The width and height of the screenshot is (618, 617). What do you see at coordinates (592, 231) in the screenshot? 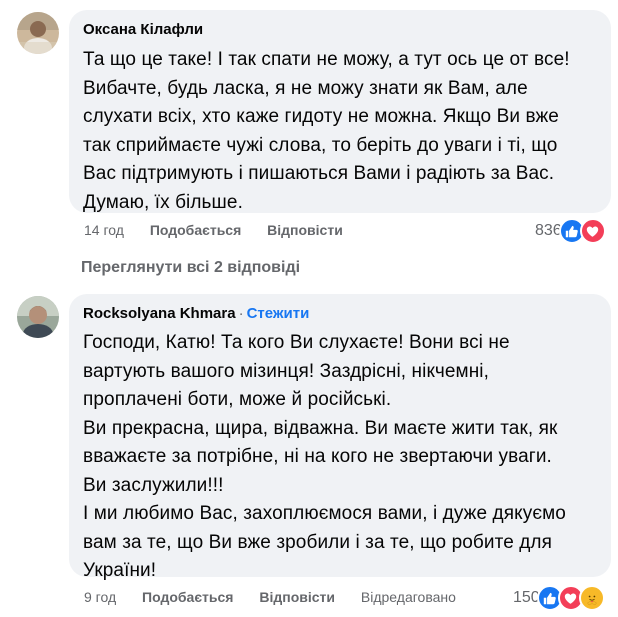
I see `love-icon` at bounding box center [592, 231].